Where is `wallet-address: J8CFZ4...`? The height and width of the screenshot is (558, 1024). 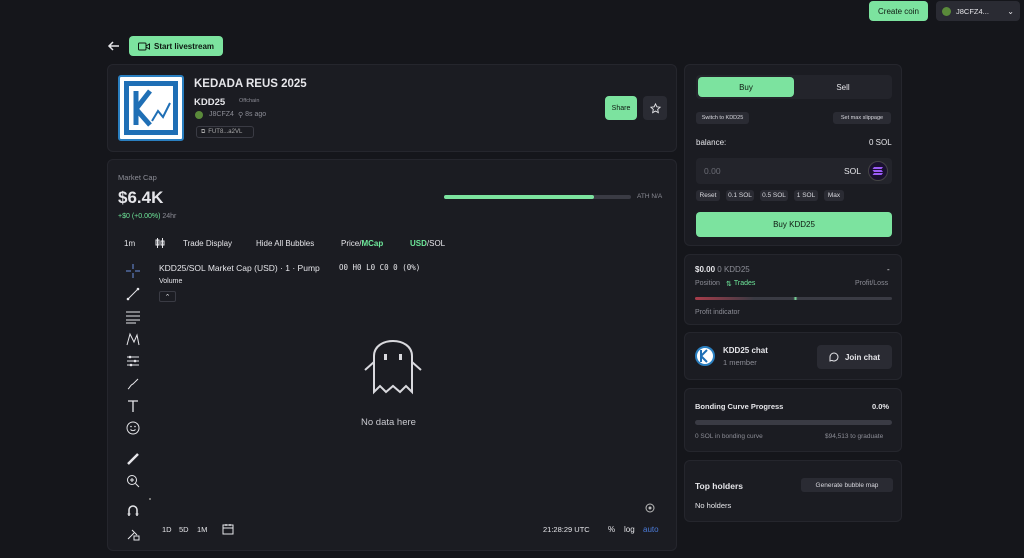
wallet-address: J8CFZ4... is located at coordinates (972, 11).